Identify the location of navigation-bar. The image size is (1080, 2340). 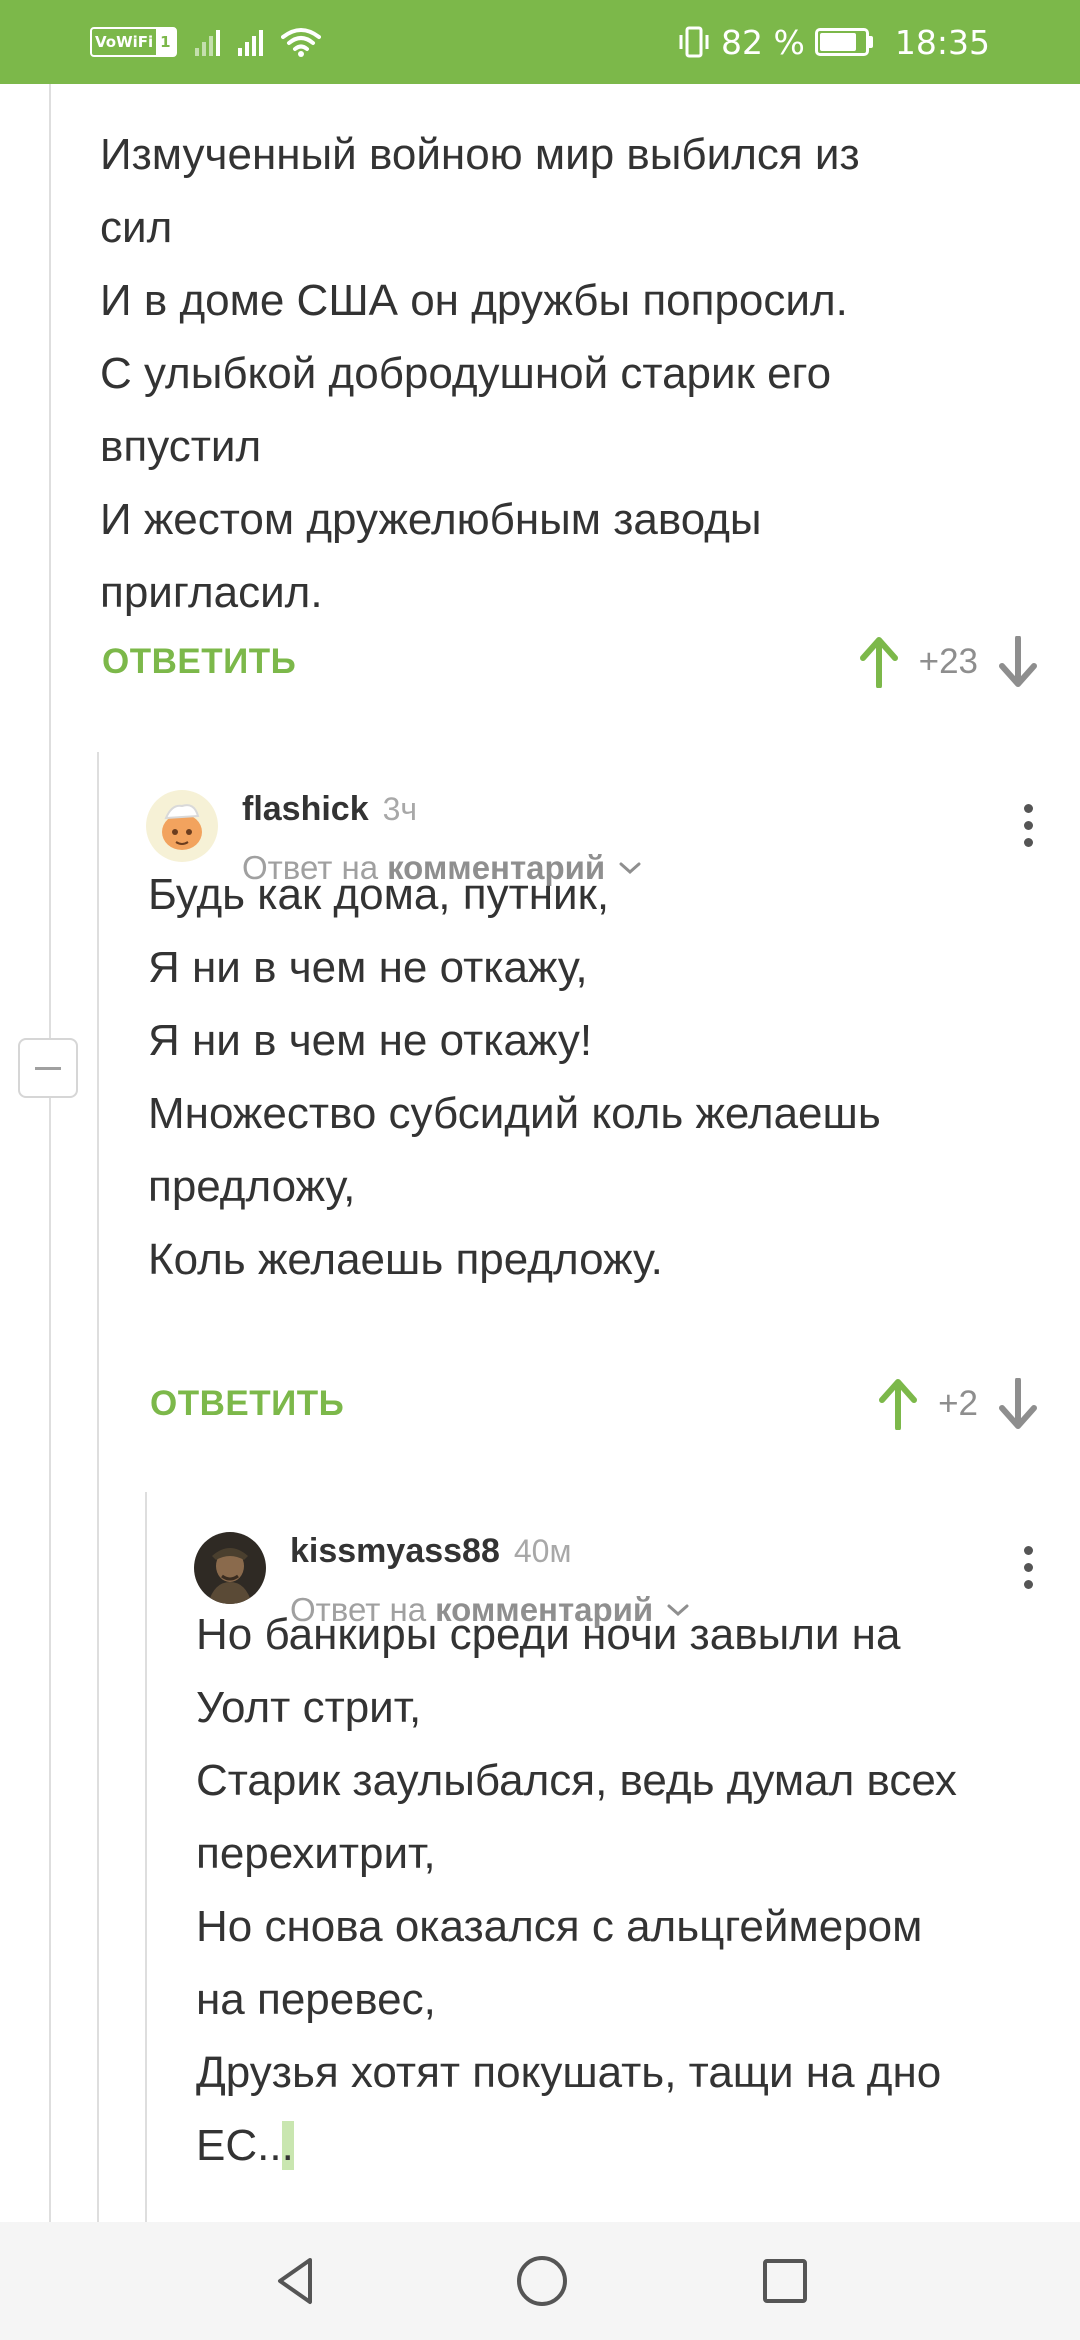
(540, 2281).